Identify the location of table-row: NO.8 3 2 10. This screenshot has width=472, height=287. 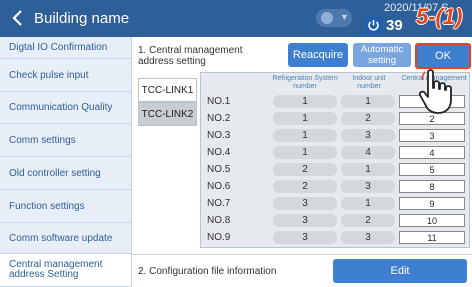
(335, 220).